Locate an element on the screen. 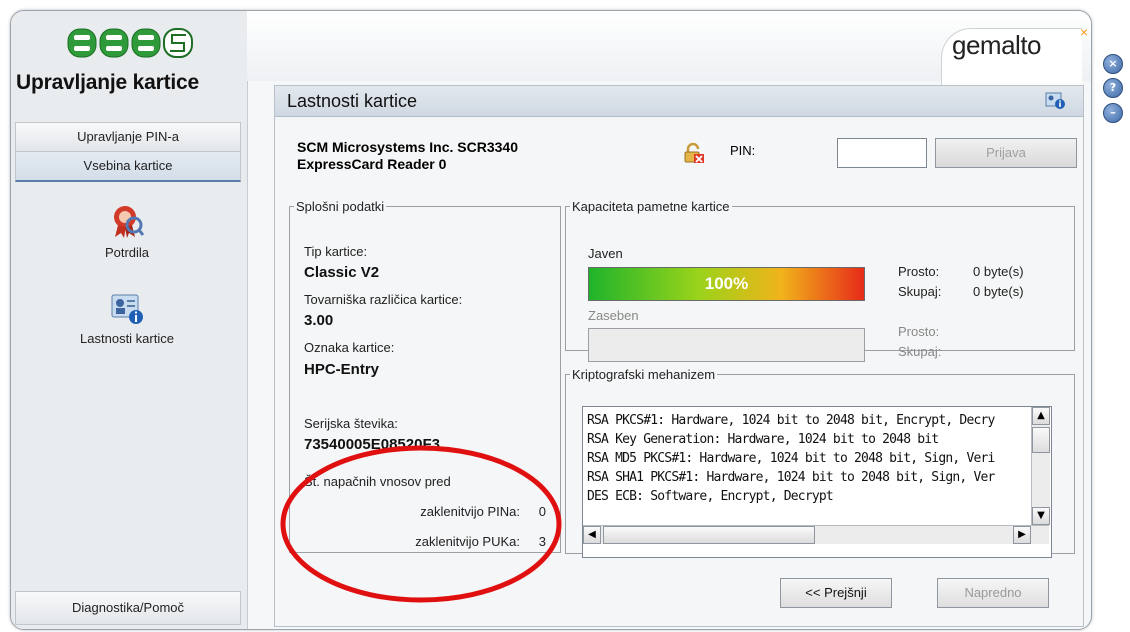 This screenshot has height=632, width=1130. factory-version-value: 3.00 is located at coordinates (319, 320).